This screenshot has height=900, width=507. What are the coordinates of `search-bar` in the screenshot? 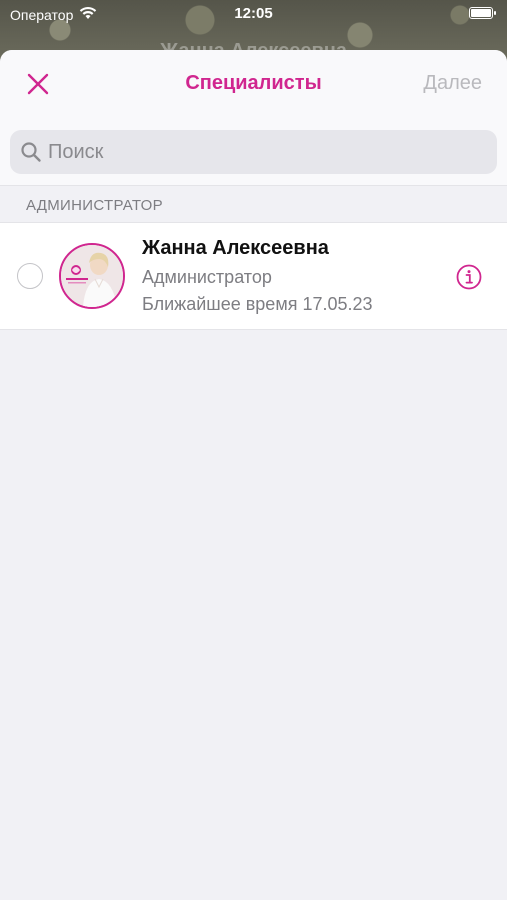 It's located at (253, 152).